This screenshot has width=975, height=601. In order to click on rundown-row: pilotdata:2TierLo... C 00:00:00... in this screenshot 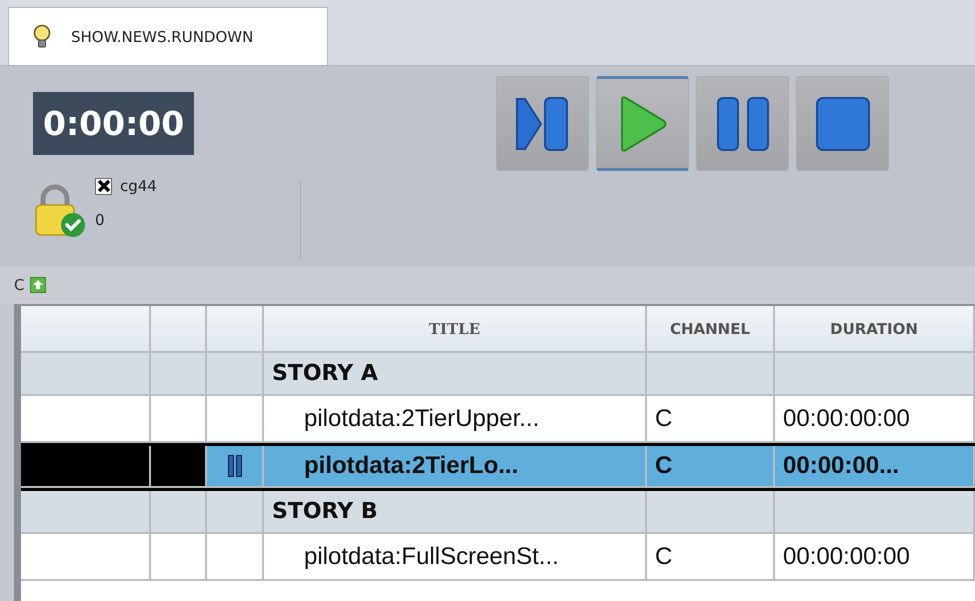, I will do `click(498, 467)`.